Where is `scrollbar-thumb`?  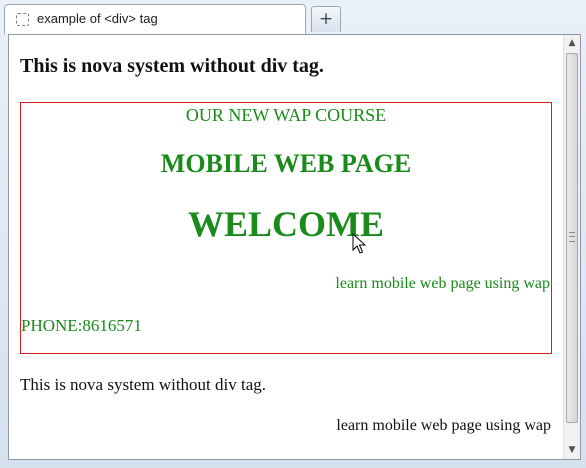
scrollbar-thumb is located at coordinates (572, 238).